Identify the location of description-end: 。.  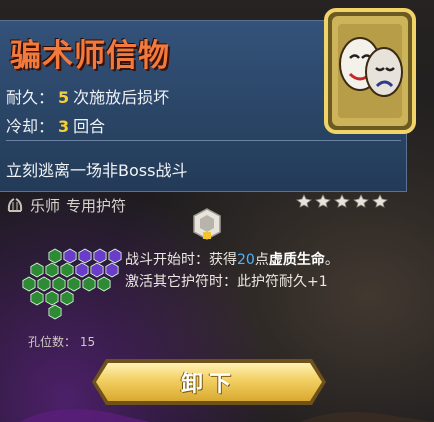
(331, 260).